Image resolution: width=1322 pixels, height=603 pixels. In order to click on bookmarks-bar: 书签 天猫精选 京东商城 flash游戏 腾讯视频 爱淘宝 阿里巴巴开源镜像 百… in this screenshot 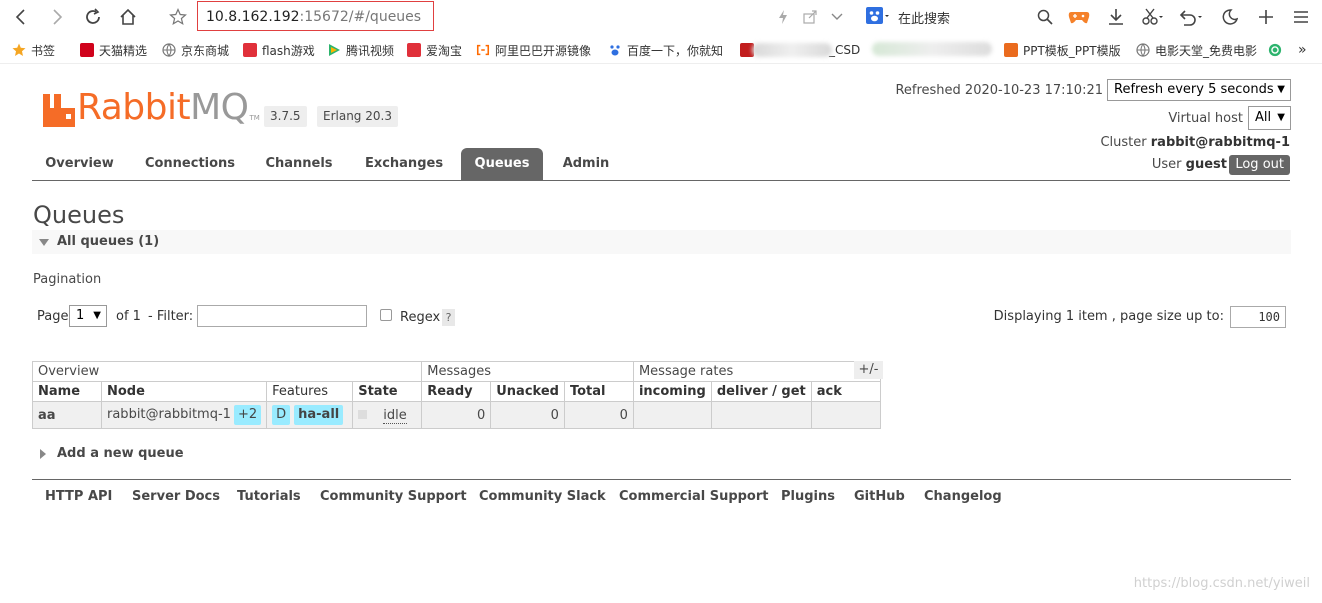, I will do `click(661, 49)`.